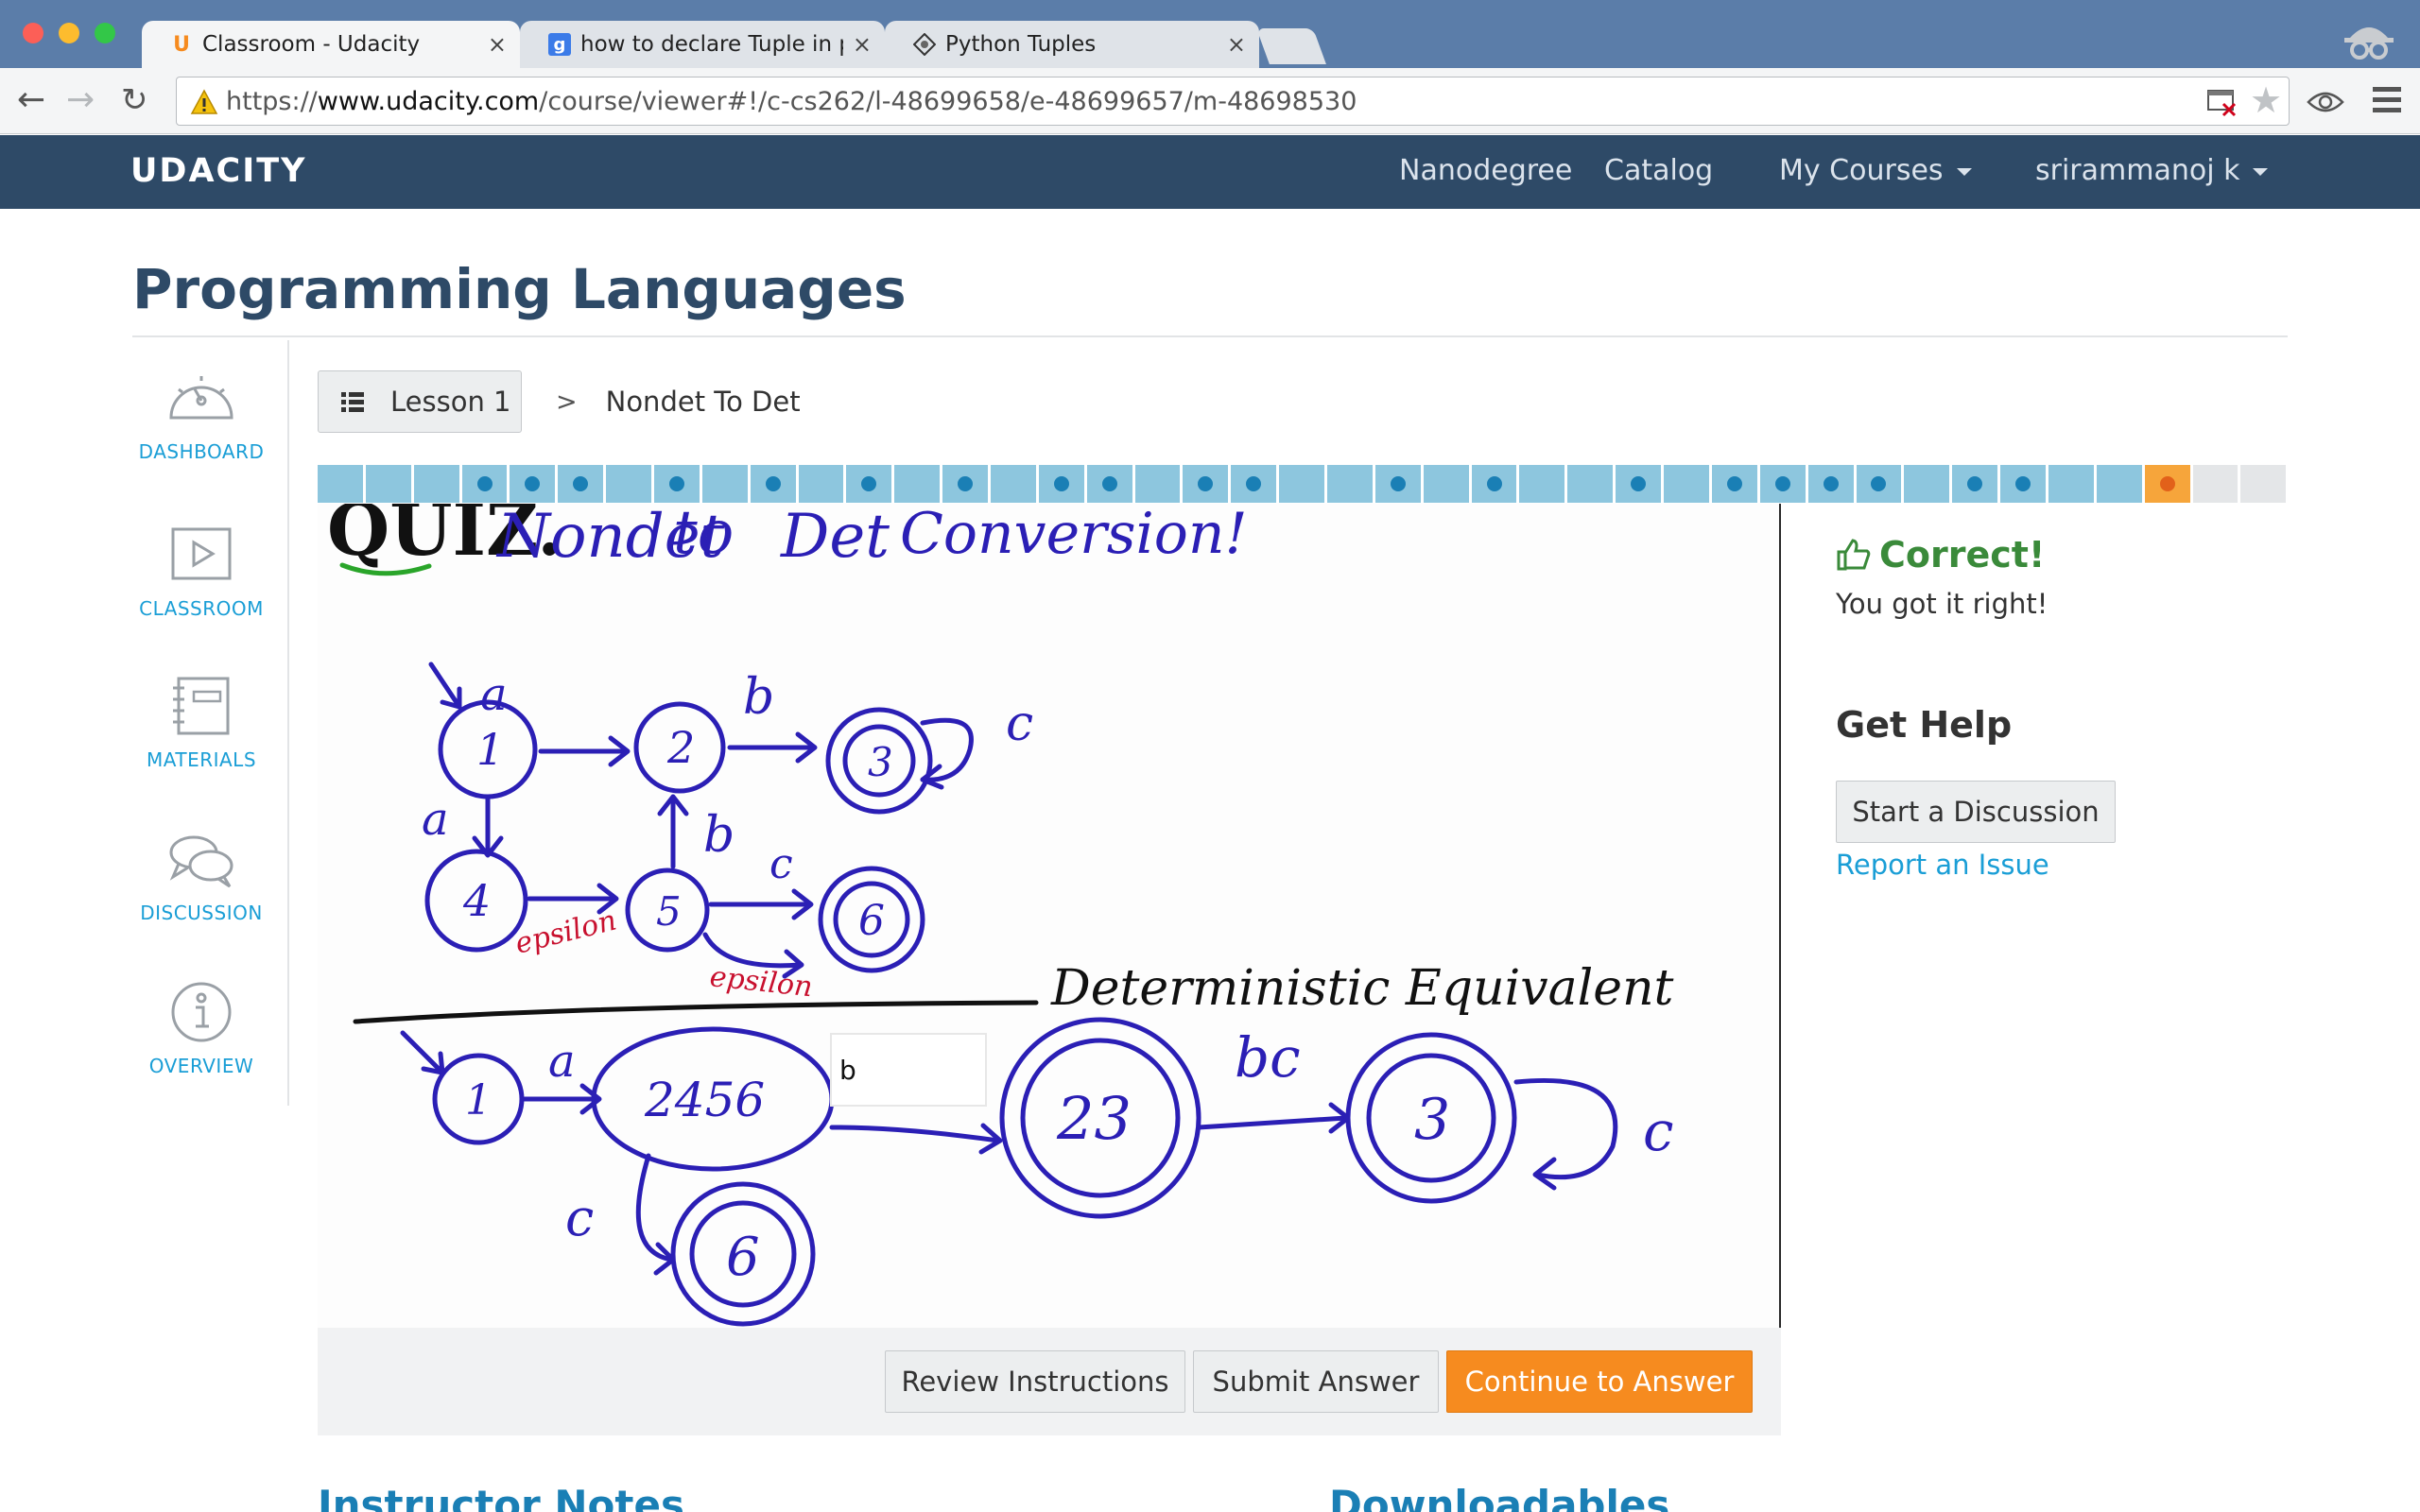 The width and height of the screenshot is (2420, 1512). Describe the element at coordinates (1035, 1381) in the screenshot. I see `review-instructions-button: Review Instructions` at that location.